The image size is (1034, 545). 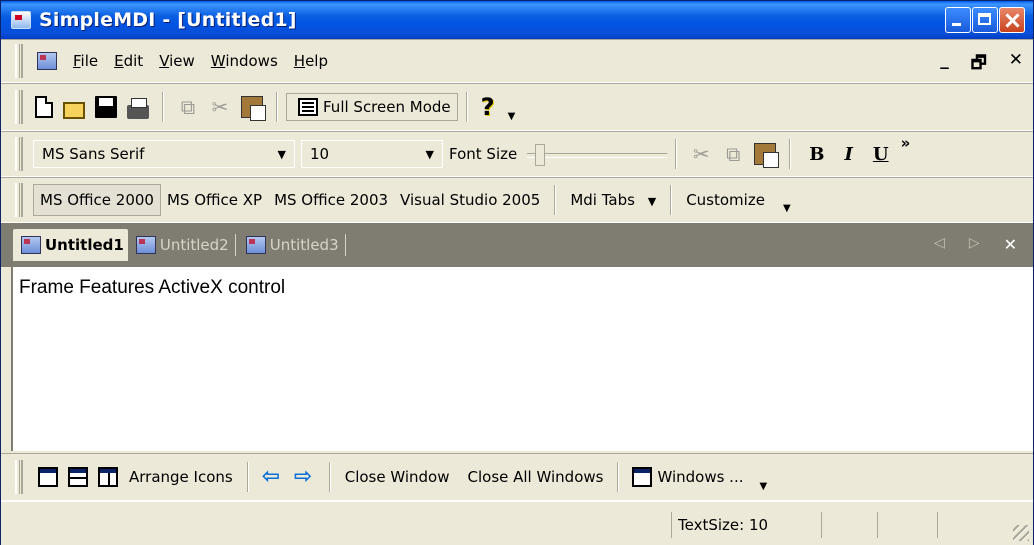 I want to click on style-ms-office-2000: MS Office 2000, so click(x=97, y=200).